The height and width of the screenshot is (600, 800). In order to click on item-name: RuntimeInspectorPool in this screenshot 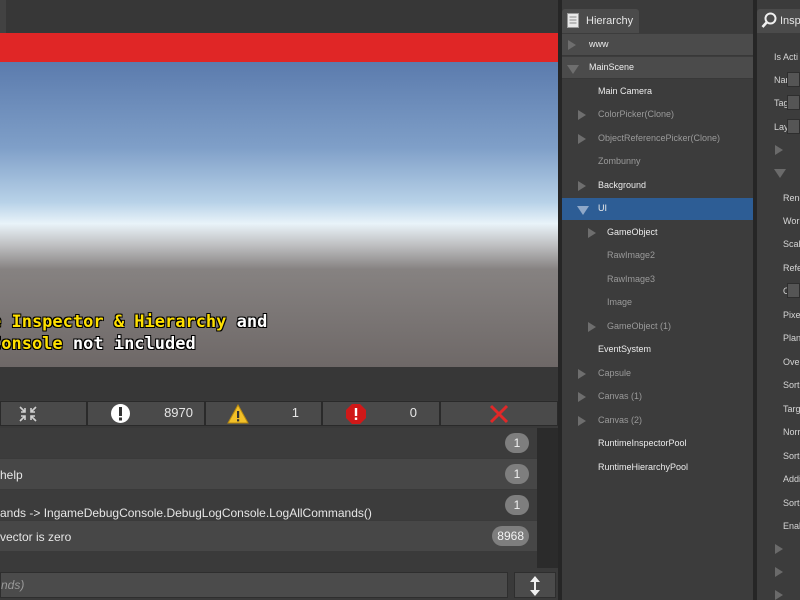, I will do `click(642, 443)`.